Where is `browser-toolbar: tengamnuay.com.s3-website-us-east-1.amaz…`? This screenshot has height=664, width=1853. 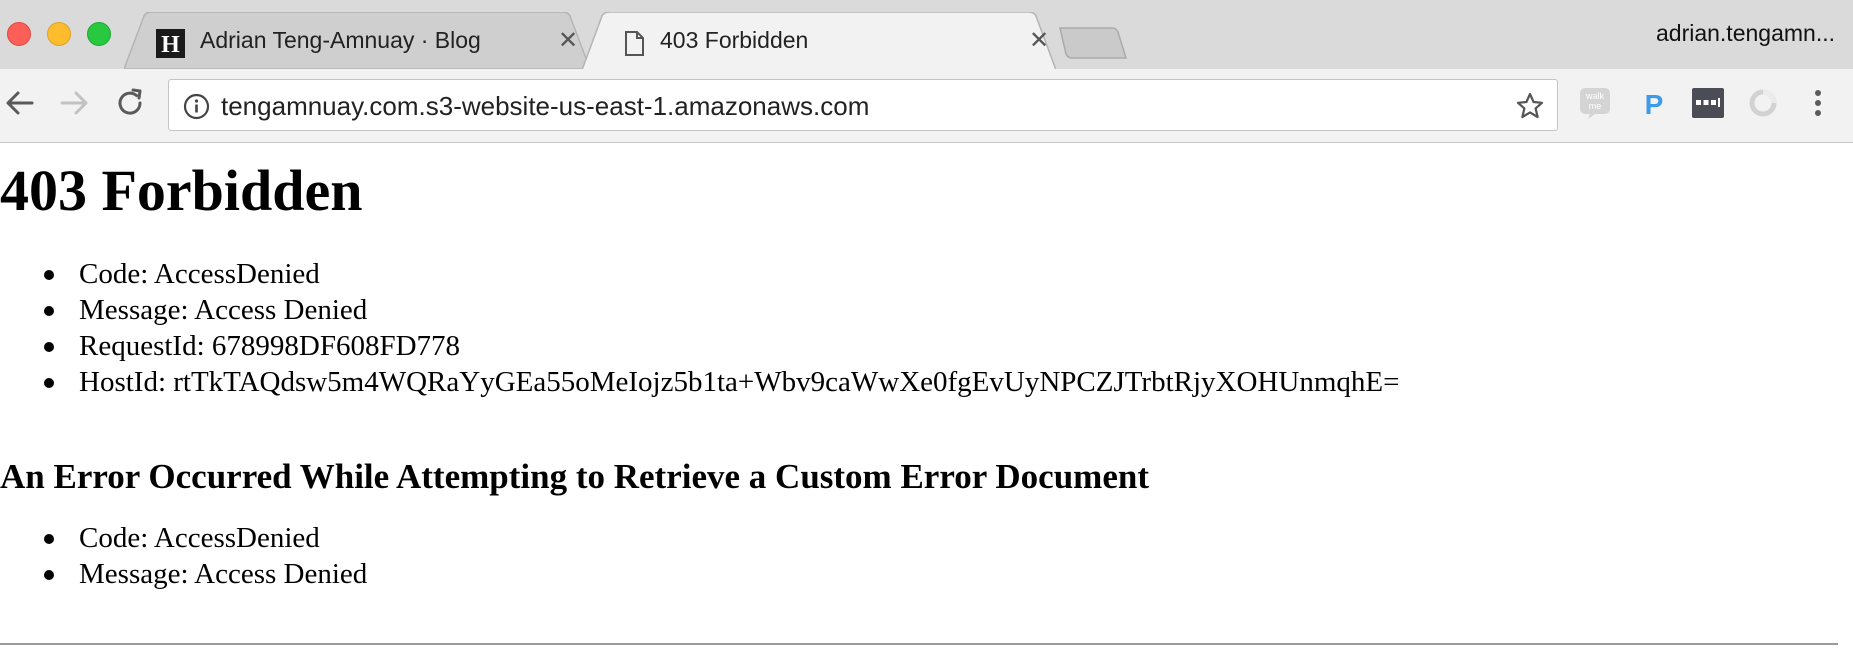
browser-toolbar: tengamnuay.com.s3-website-us-east-1.amaz… is located at coordinates (926, 106).